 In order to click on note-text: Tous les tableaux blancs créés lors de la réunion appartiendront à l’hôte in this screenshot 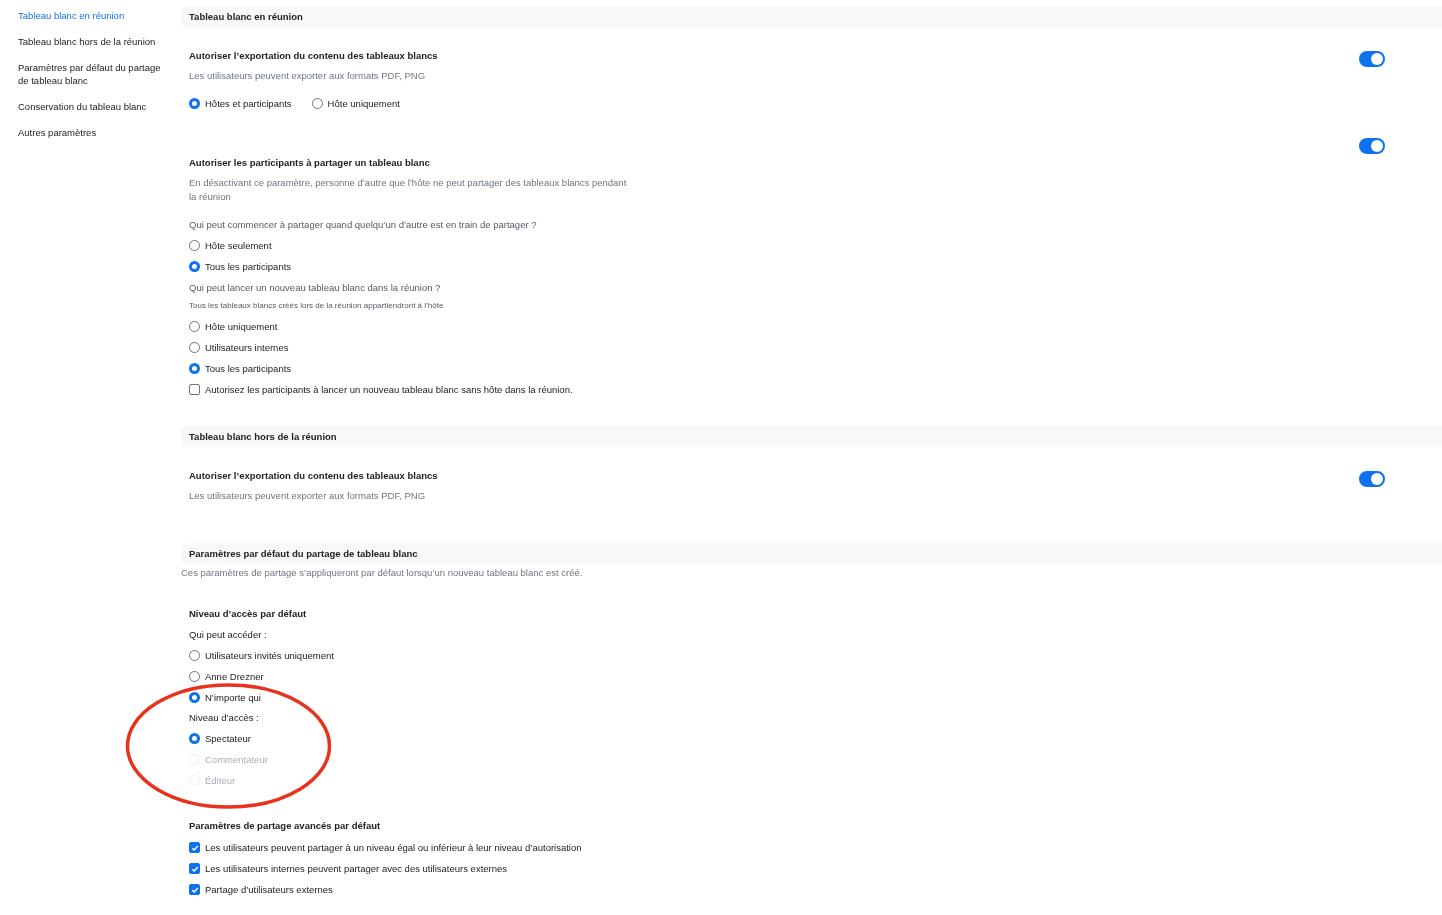, I will do `click(317, 306)`.